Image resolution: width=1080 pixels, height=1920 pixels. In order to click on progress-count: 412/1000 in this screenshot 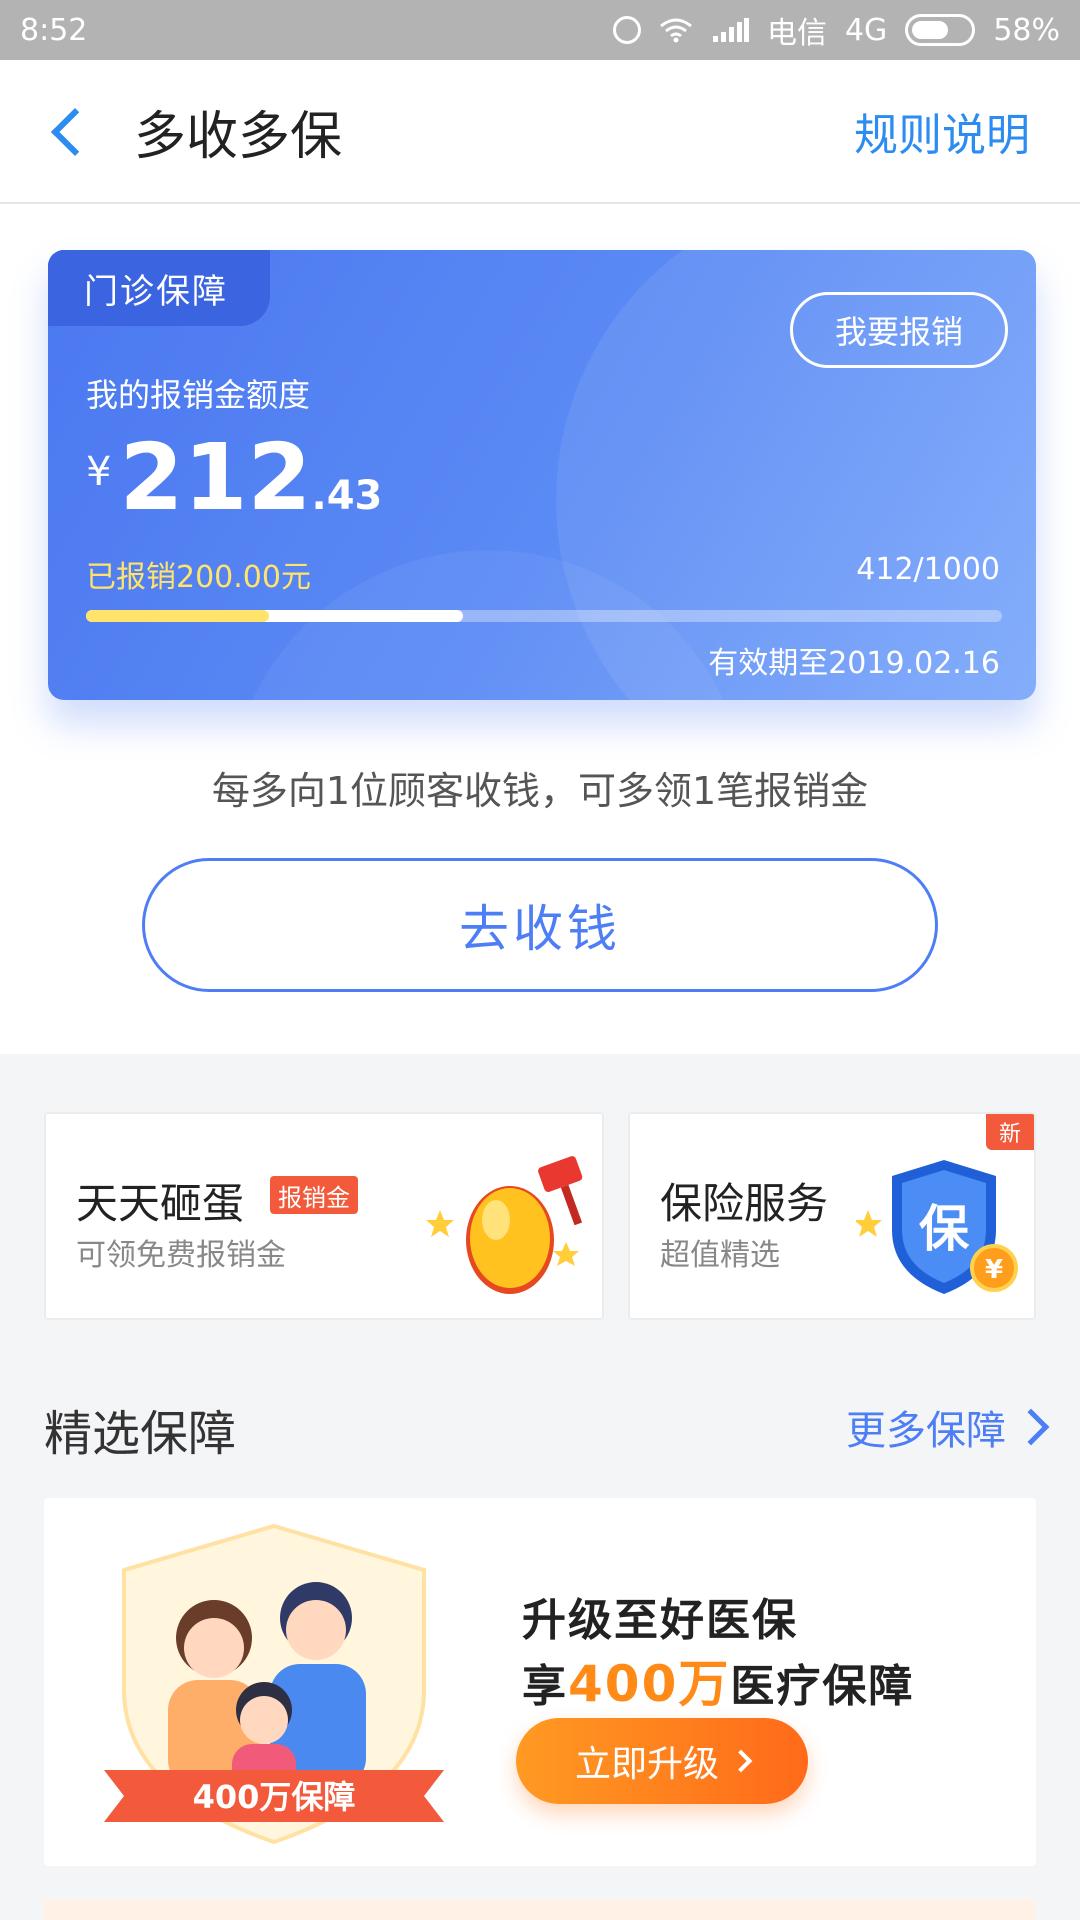, I will do `click(928, 569)`.